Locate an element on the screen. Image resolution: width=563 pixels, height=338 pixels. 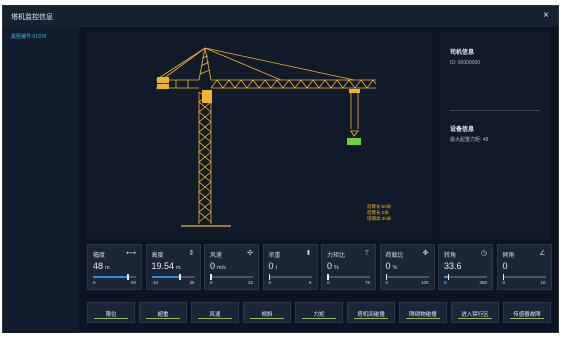
gauge-number: 19.54 is located at coordinates (163, 266).